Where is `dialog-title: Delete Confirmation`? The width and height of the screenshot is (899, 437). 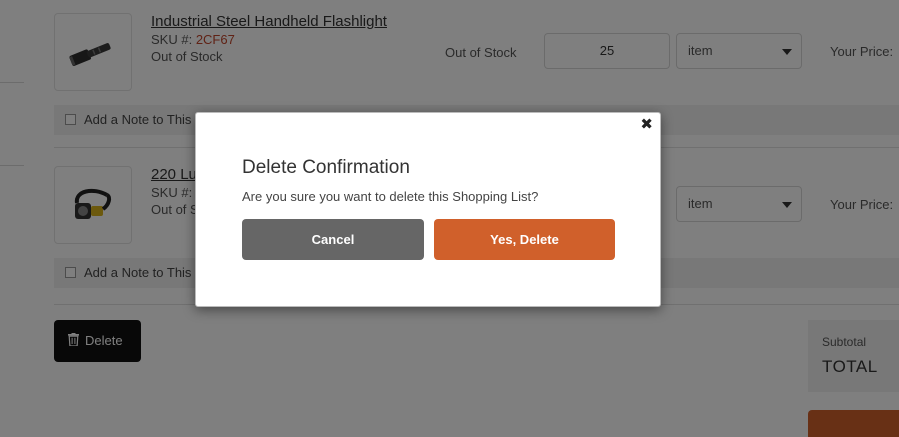 dialog-title: Delete Confirmation is located at coordinates (326, 167).